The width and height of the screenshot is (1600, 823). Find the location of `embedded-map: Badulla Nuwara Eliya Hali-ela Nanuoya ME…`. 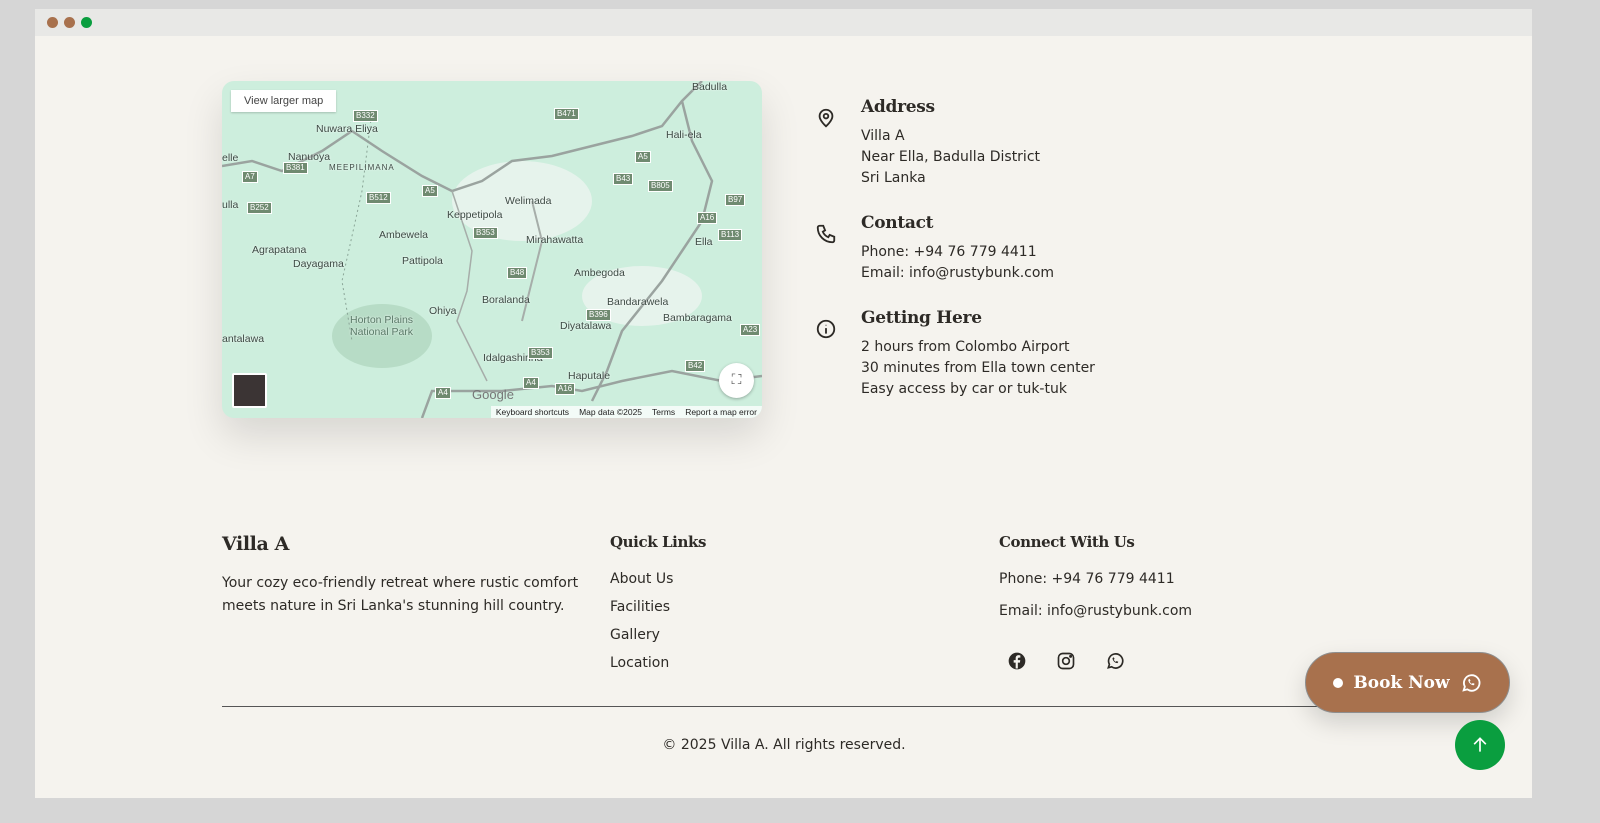

embedded-map: Badulla Nuwara Eliya Hali-ela Nanuoya ME… is located at coordinates (492, 249).